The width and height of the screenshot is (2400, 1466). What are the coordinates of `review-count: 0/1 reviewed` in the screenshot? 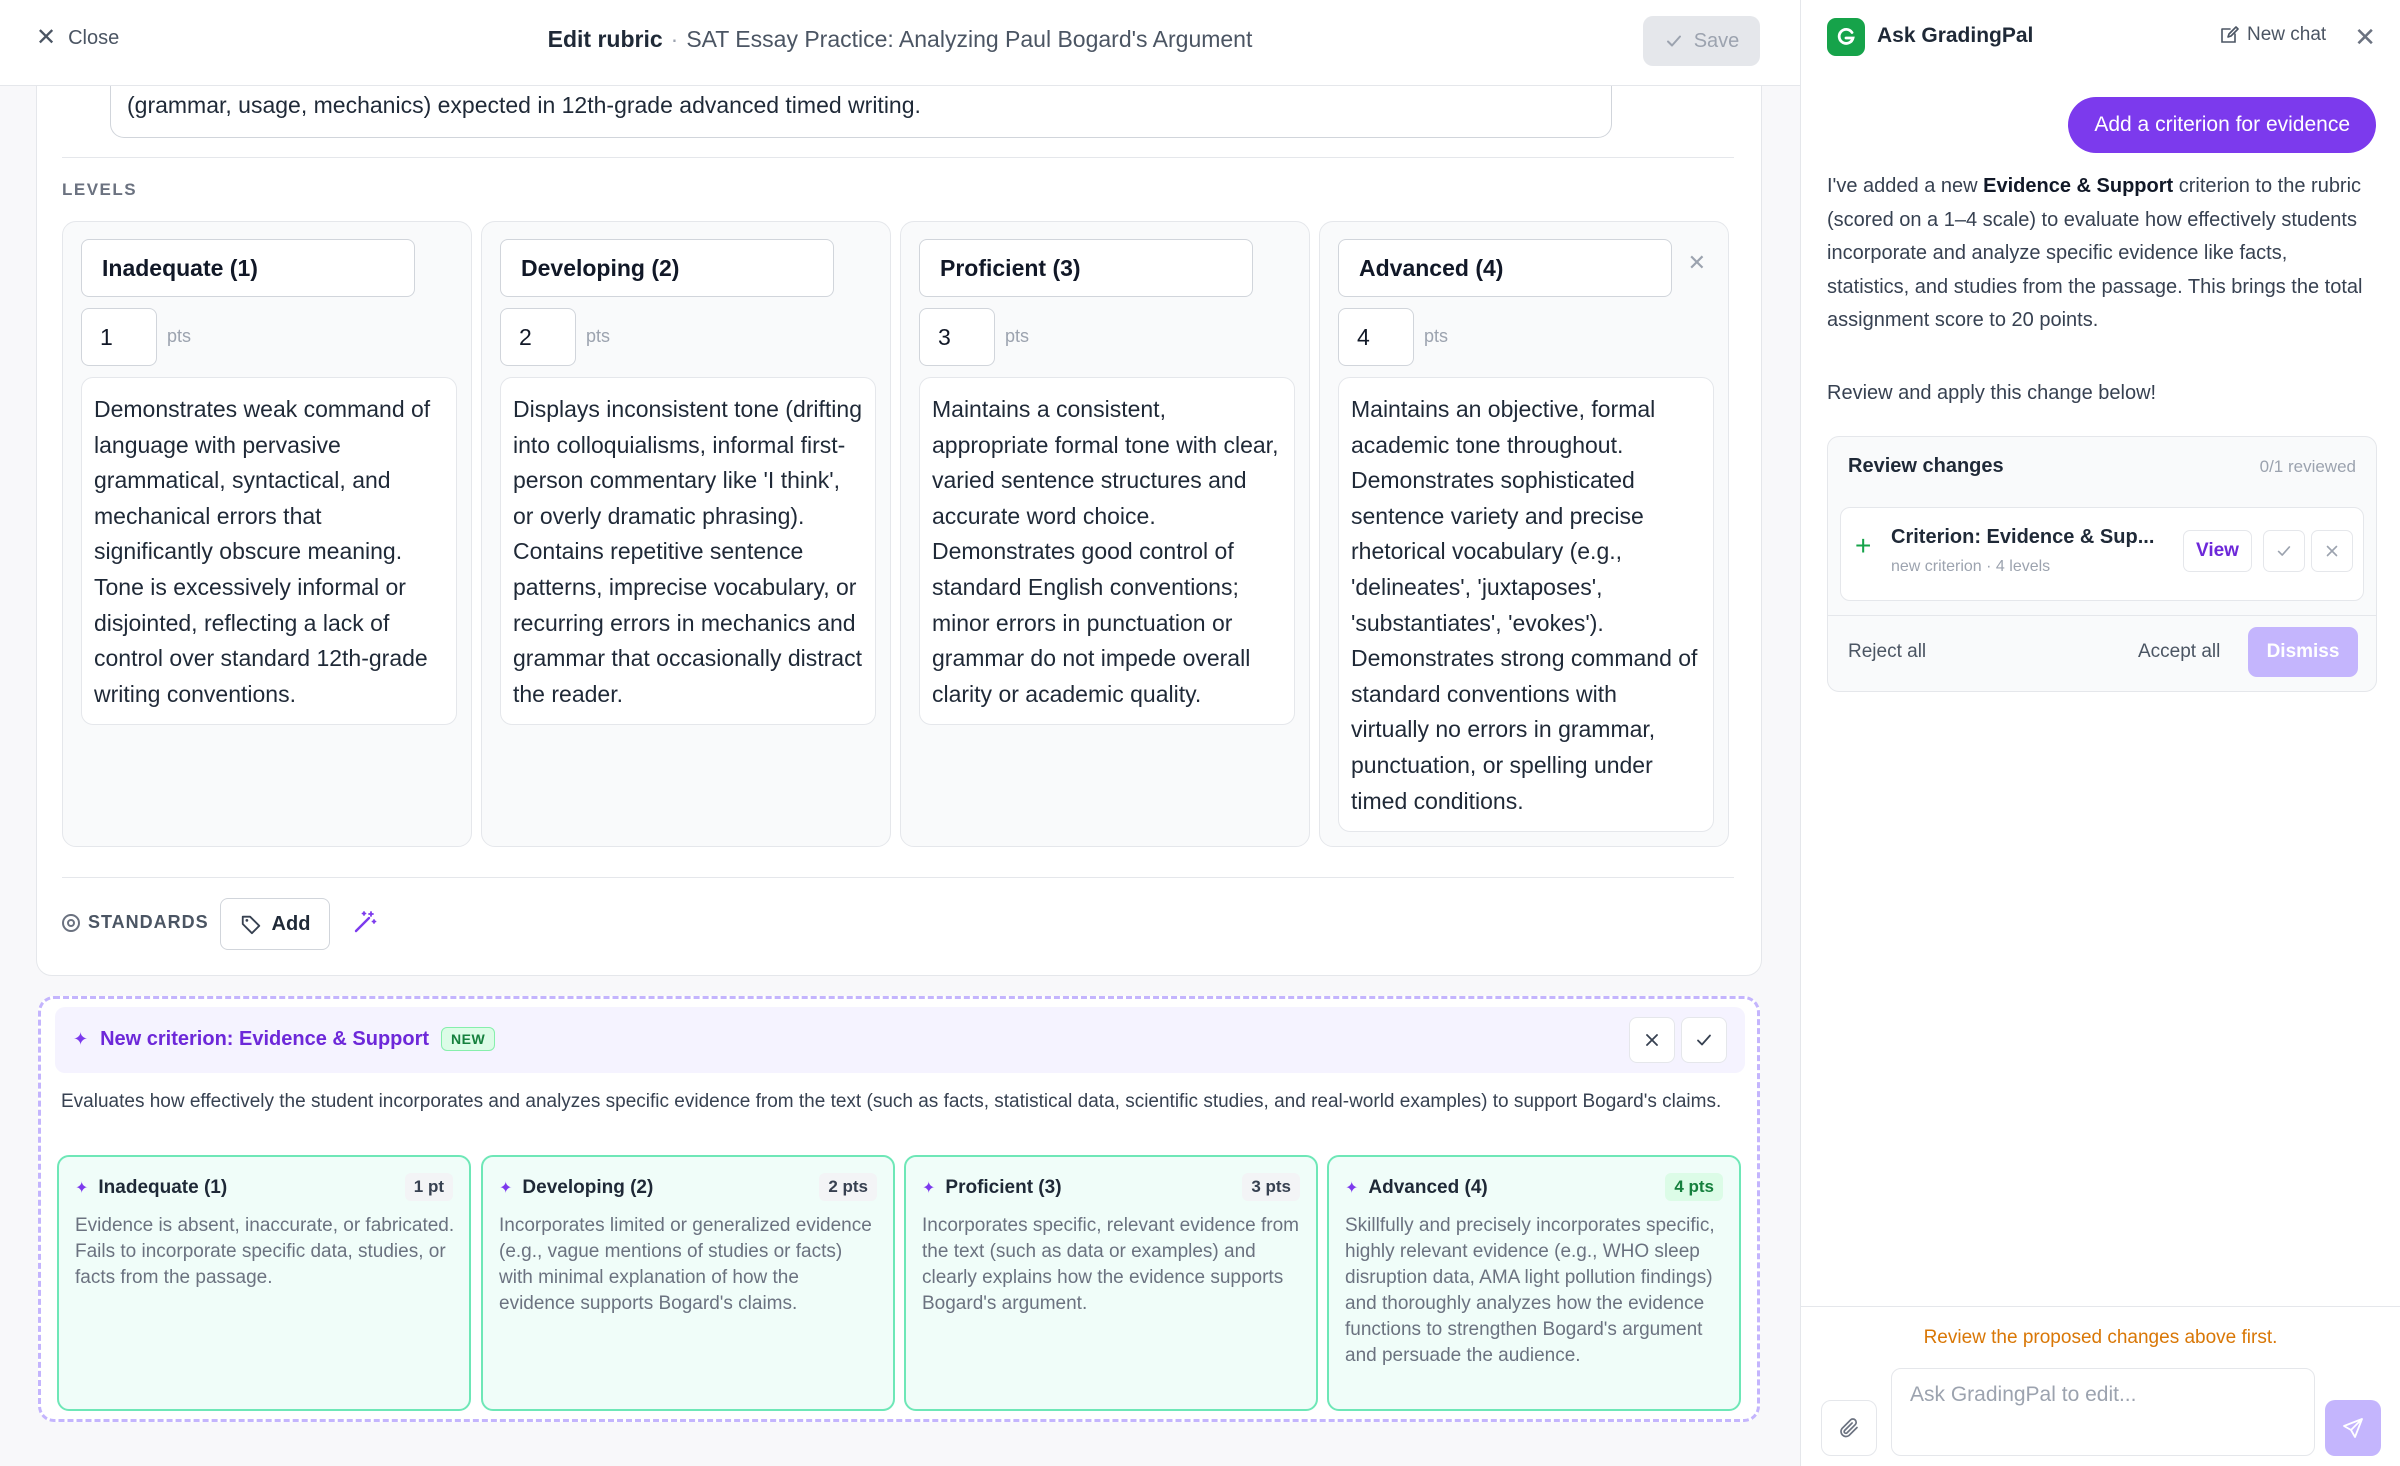 It's located at (2307, 466).